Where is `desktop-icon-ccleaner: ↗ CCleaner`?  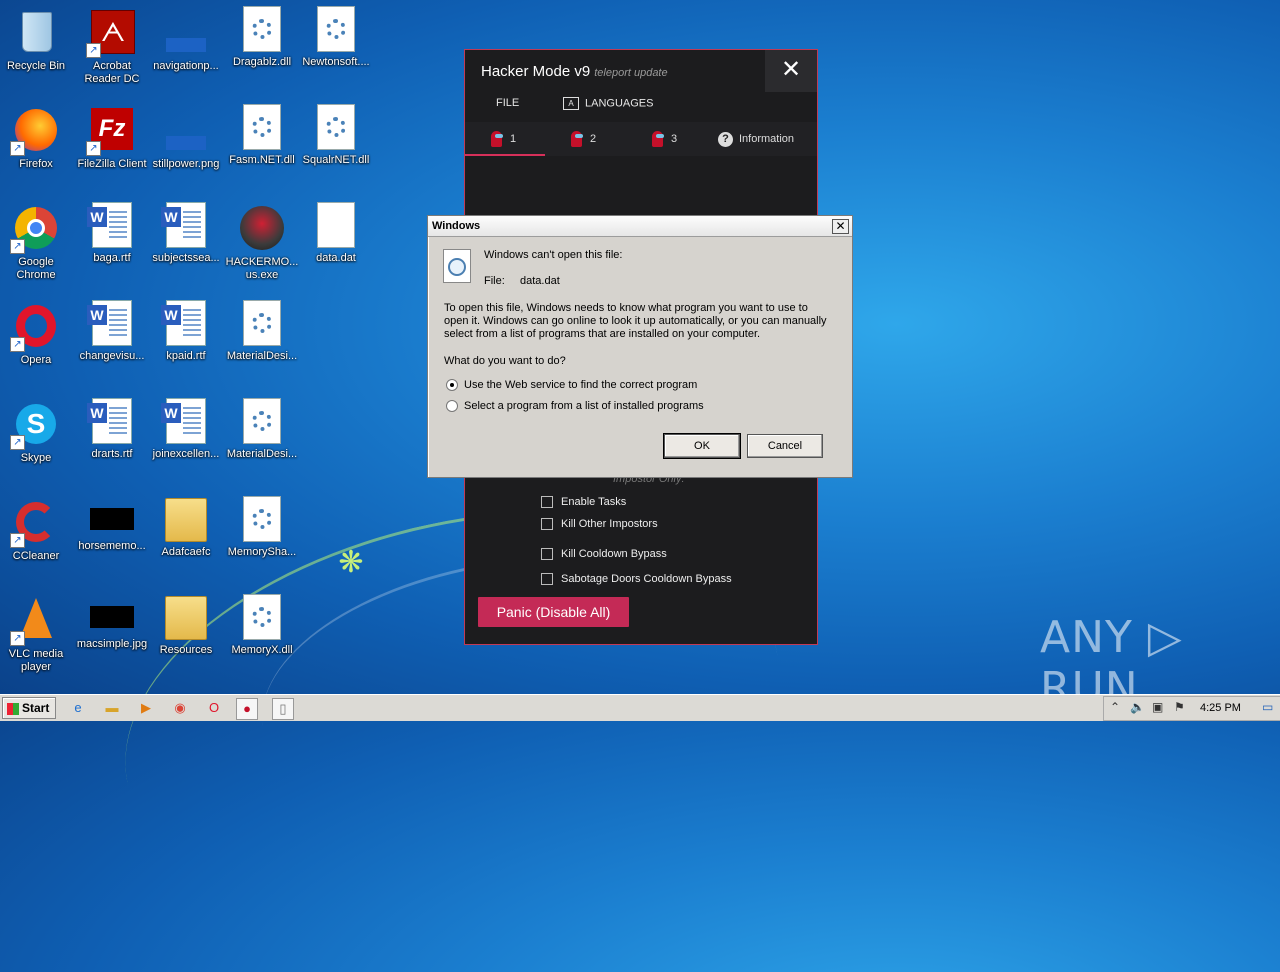
desktop-icon-ccleaner: ↗ CCleaner is located at coordinates (37, 539).